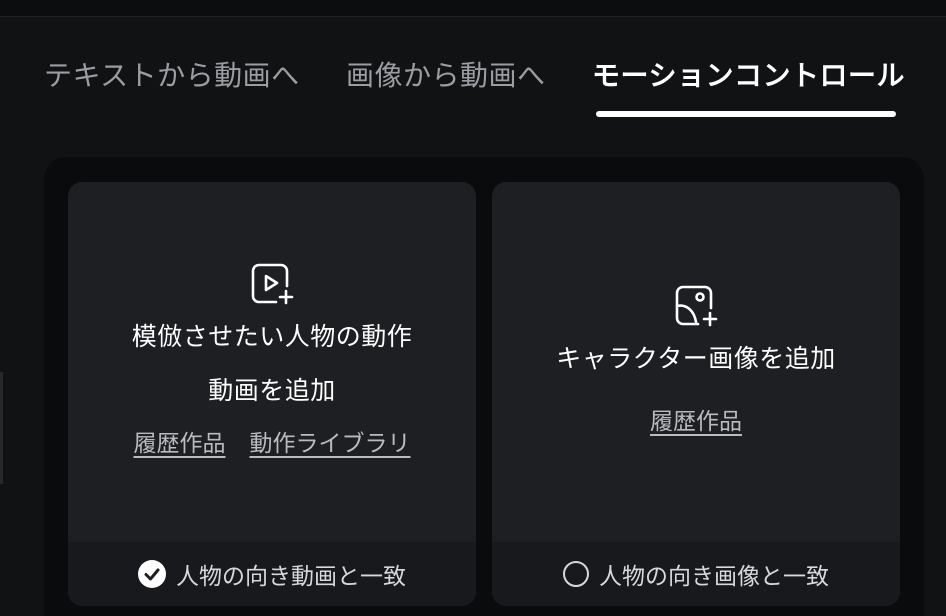 This screenshot has width=946, height=616. Describe the element at coordinates (1, 428) in the screenshot. I see `scroll-edge` at that location.